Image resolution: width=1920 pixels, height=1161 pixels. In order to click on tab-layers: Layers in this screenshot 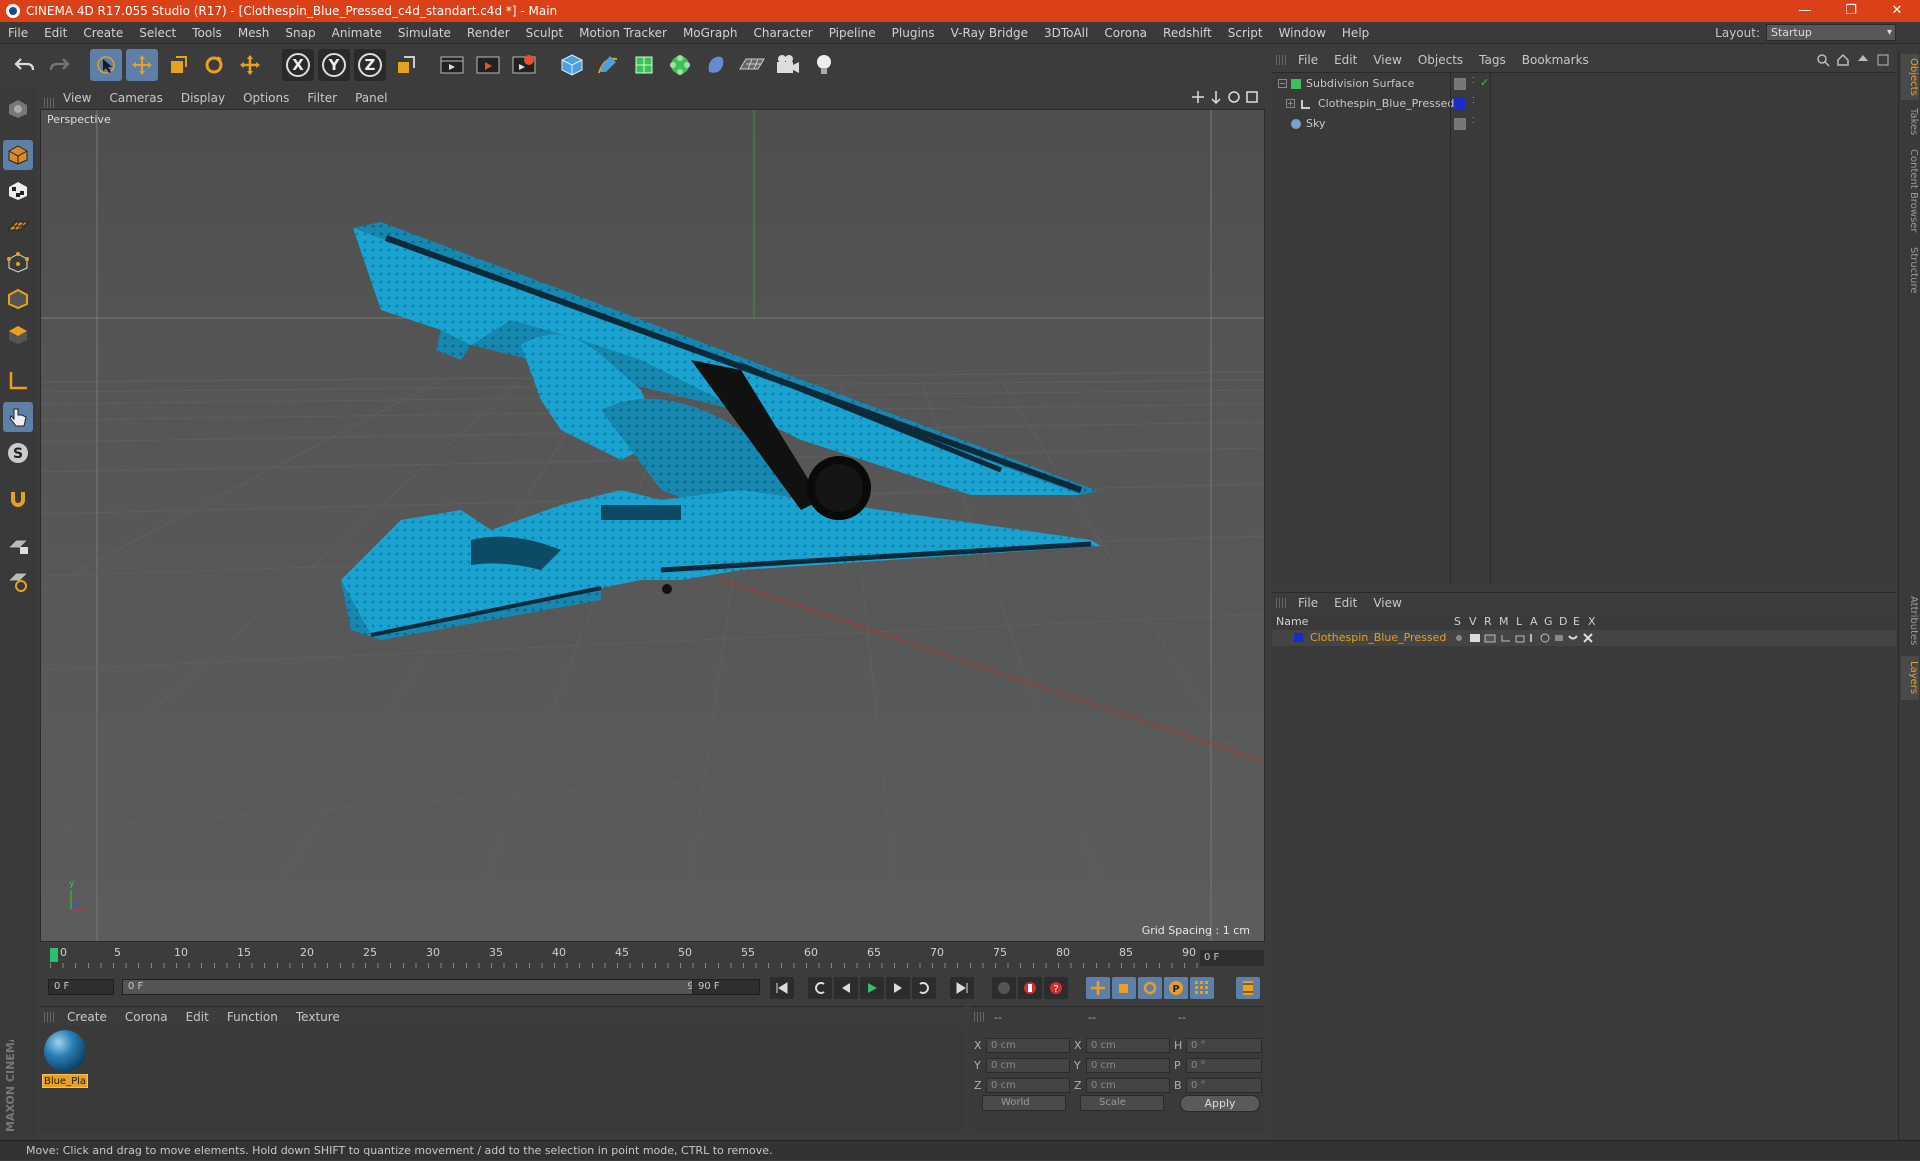, I will do `click(1910, 678)`.